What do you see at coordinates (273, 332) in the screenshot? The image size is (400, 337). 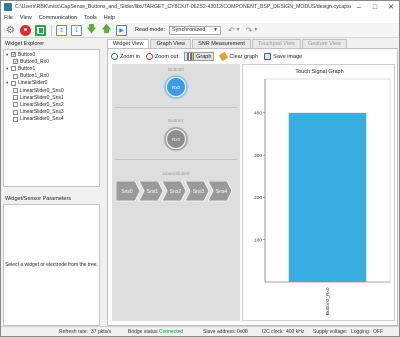 I see `i2c-clock-label: I2C clock:` at bounding box center [273, 332].